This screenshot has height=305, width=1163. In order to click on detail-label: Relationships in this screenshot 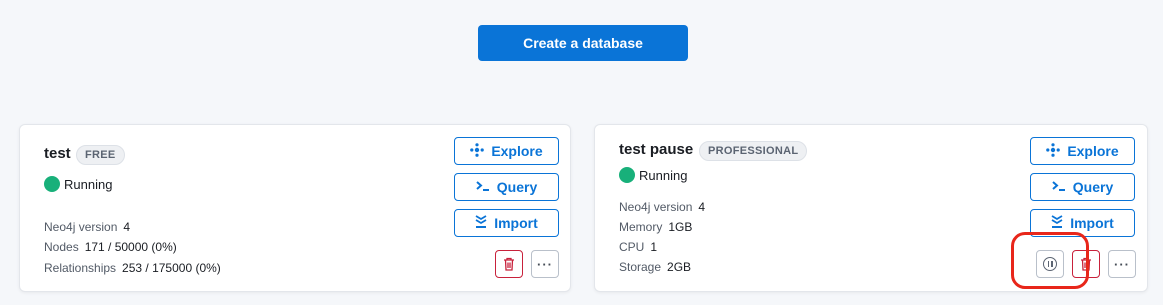, I will do `click(80, 268)`.